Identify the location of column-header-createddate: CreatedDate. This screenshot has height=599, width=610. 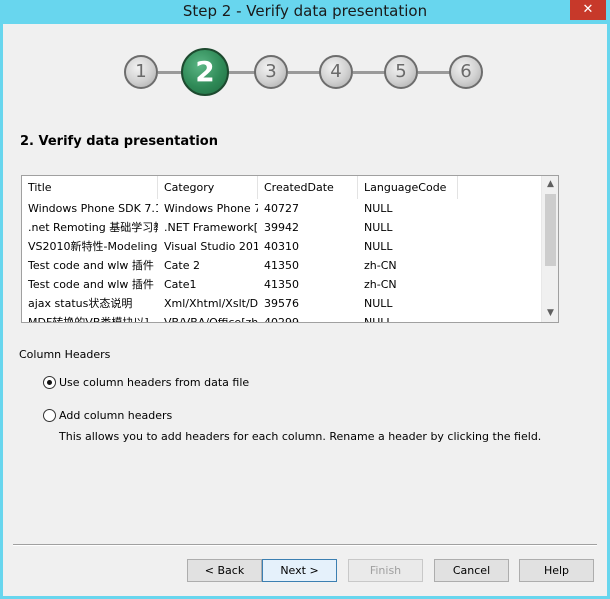
(308, 187).